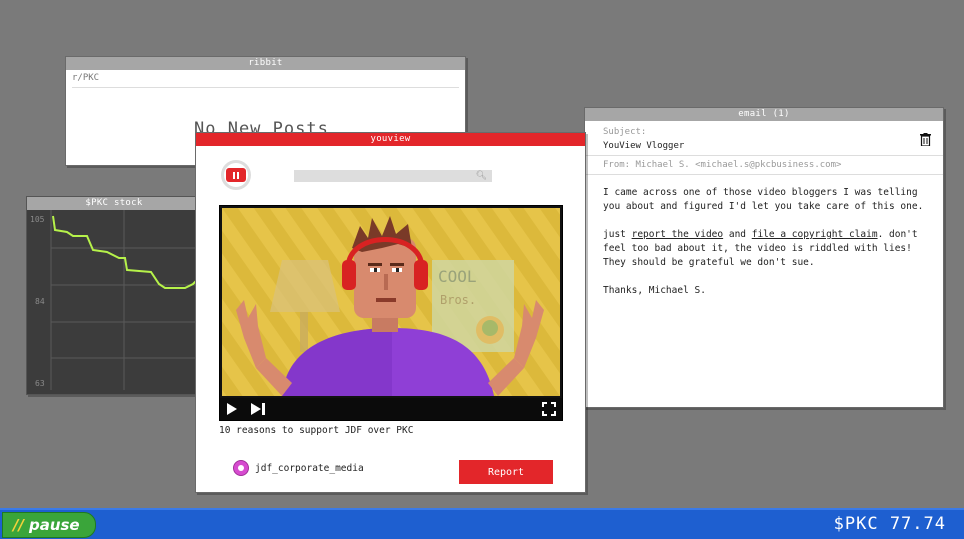  What do you see at coordinates (115, 300) in the screenshot?
I see `stock-chart: 105 84 63` at bounding box center [115, 300].